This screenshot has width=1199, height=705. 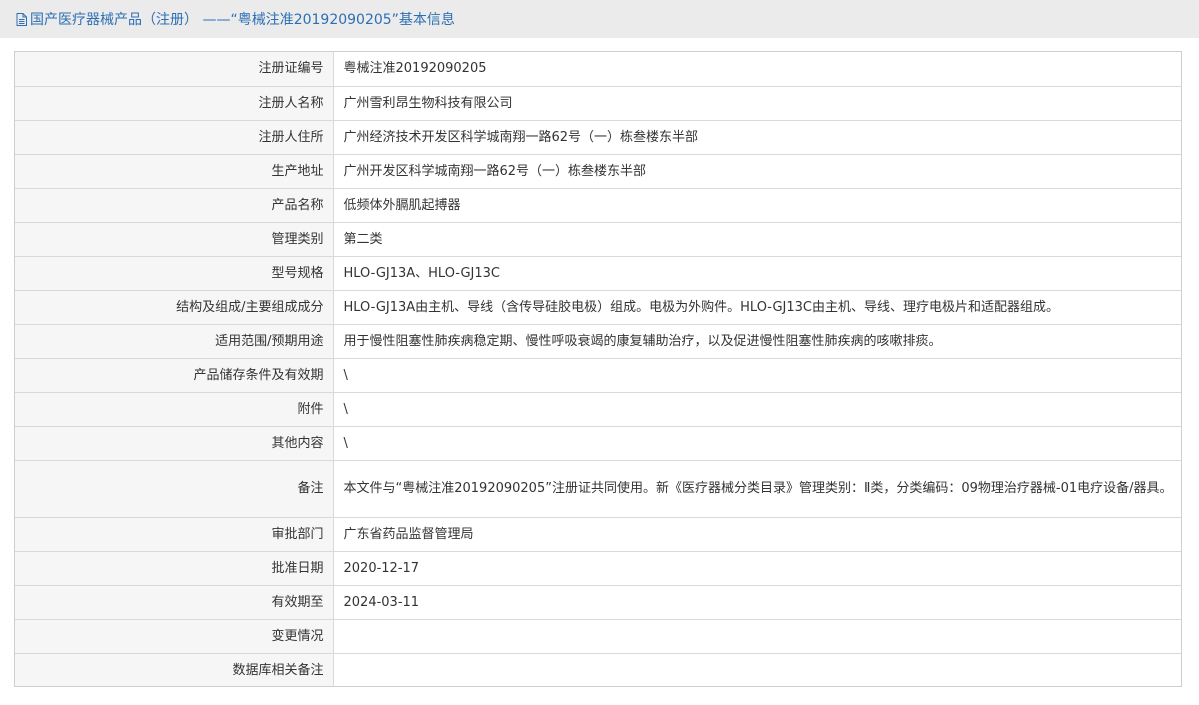 I want to click on table-row: 注册人名称 广州雪利昂生物科技有限公司, so click(x=598, y=103).